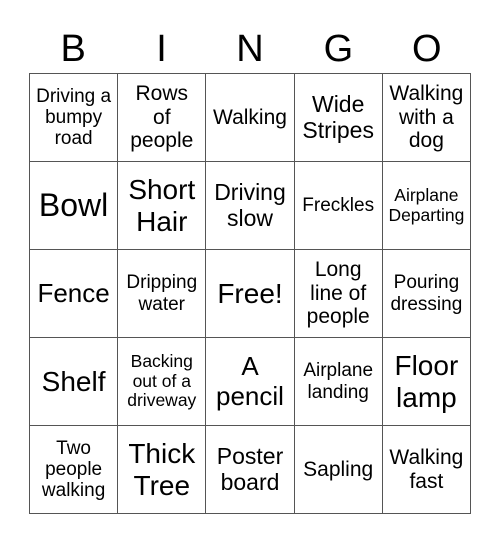 Image resolution: width=500 pixels, height=544 pixels. I want to click on bingo-cell: A pencil, so click(250, 382).